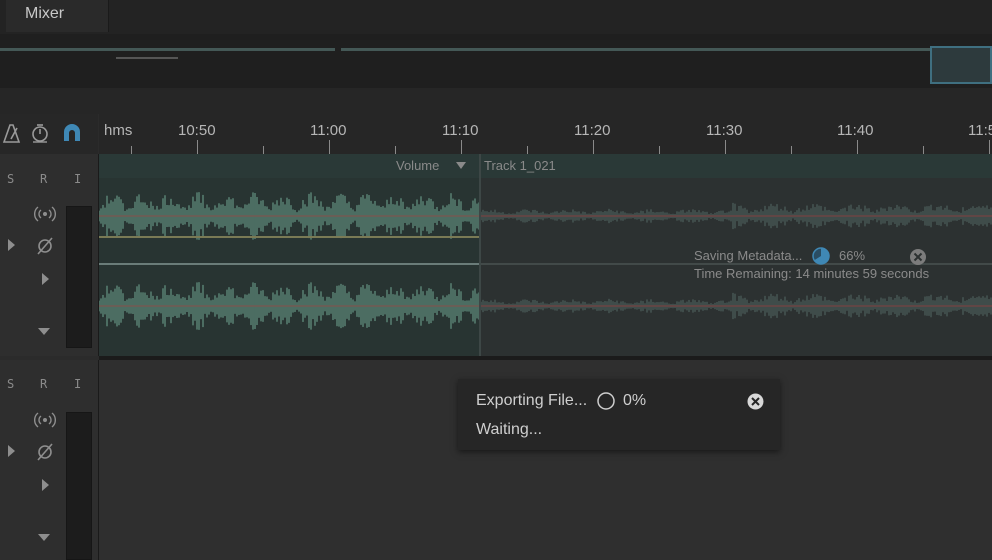 The width and height of the screenshot is (992, 560). Describe the element at coordinates (45, 13) in the screenshot. I see `tab-mixer-label: Mixer` at that location.